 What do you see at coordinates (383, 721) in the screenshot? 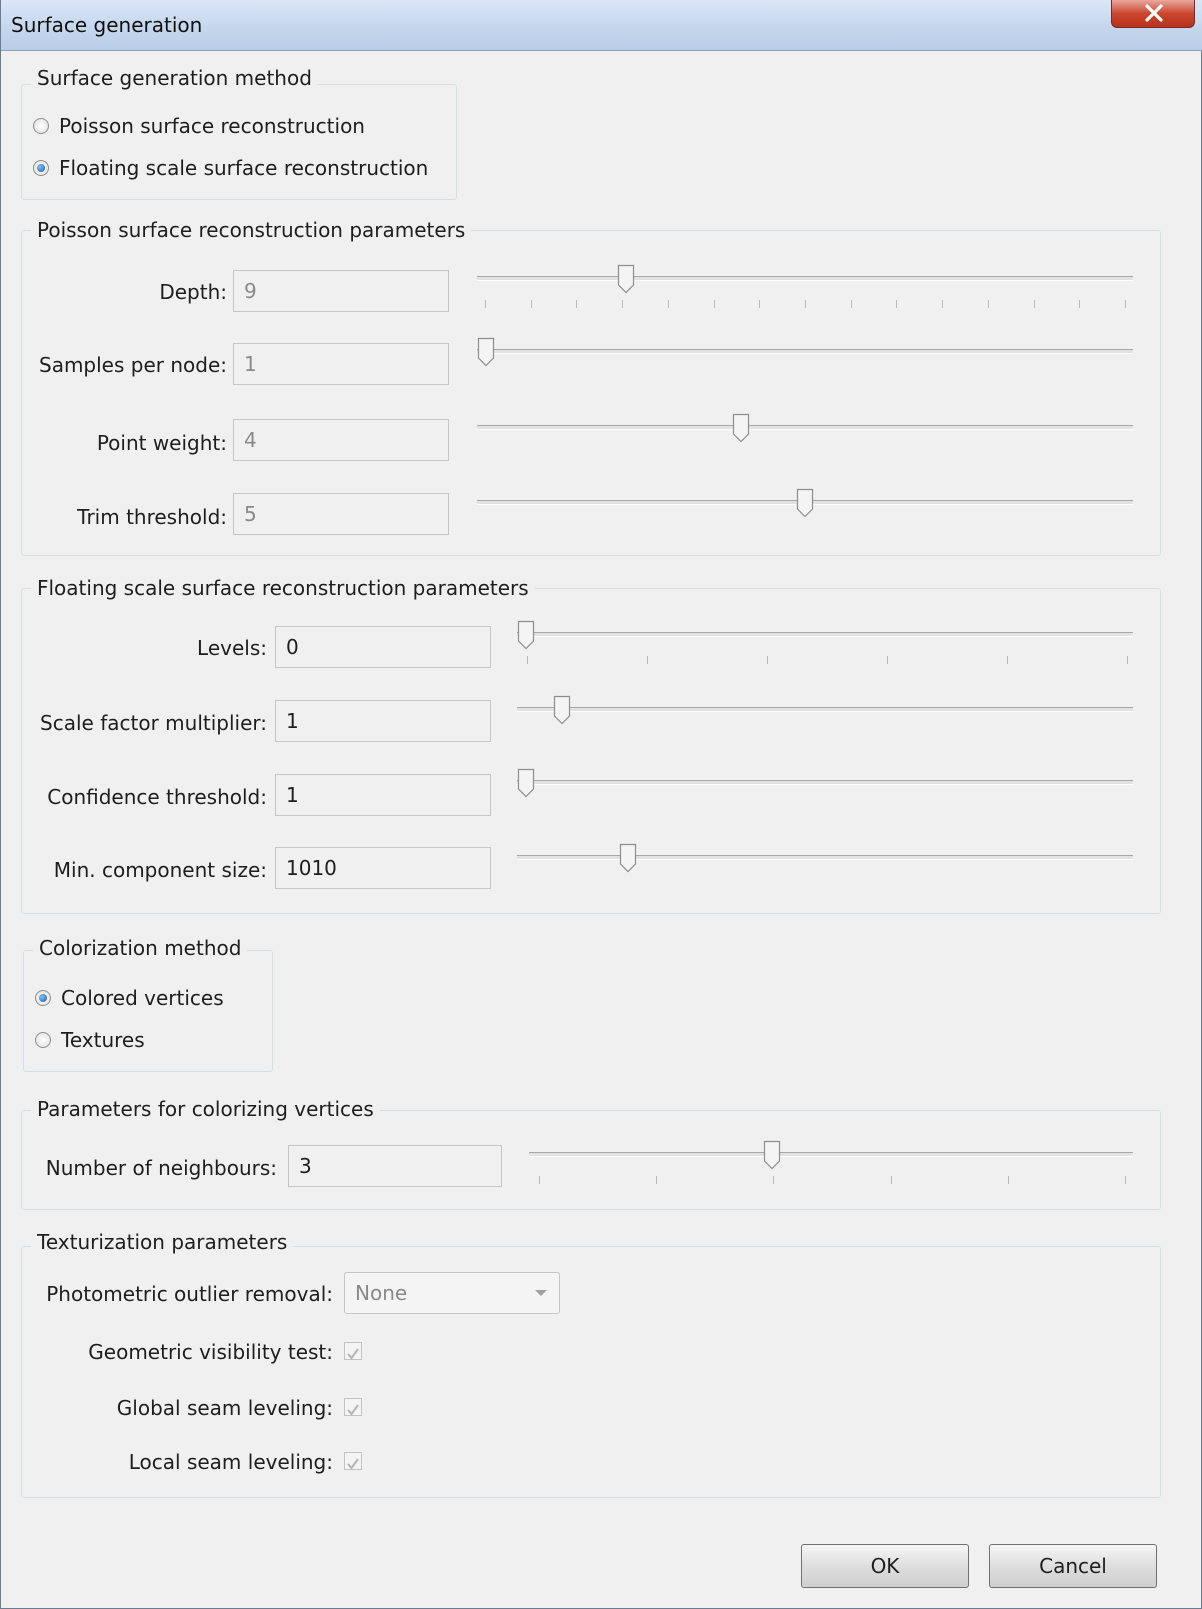
I see `scale-factor-multiplier-field: 1` at bounding box center [383, 721].